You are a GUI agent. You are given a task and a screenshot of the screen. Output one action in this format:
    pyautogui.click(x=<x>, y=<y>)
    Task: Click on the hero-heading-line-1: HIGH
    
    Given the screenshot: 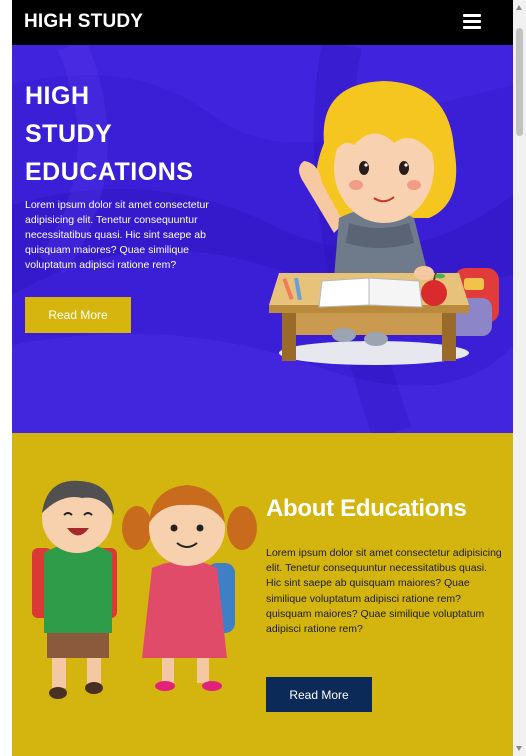 What is the action you would take?
    pyautogui.click(x=57, y=96)
    